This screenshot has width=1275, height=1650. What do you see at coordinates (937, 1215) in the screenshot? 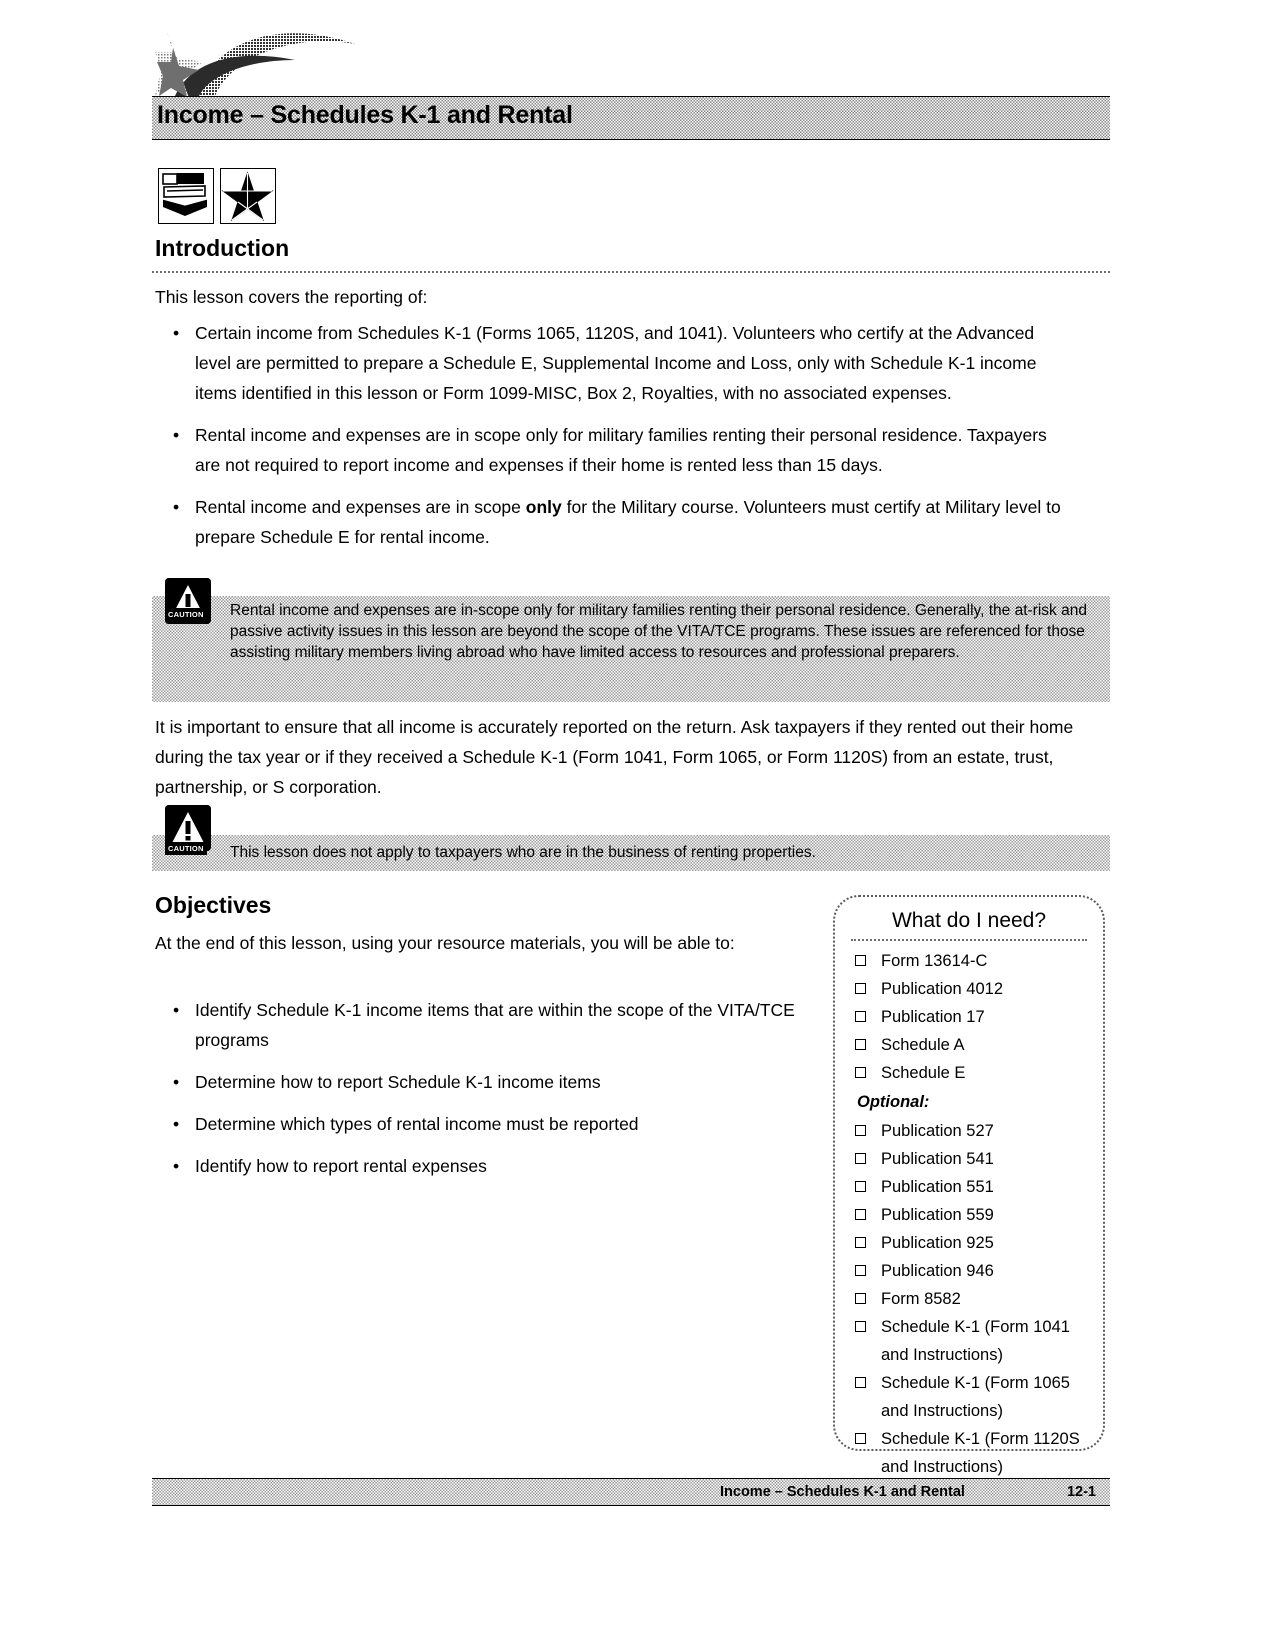
I see `checklist-item-label: Publication 559` at bounding box center [937, 1215].